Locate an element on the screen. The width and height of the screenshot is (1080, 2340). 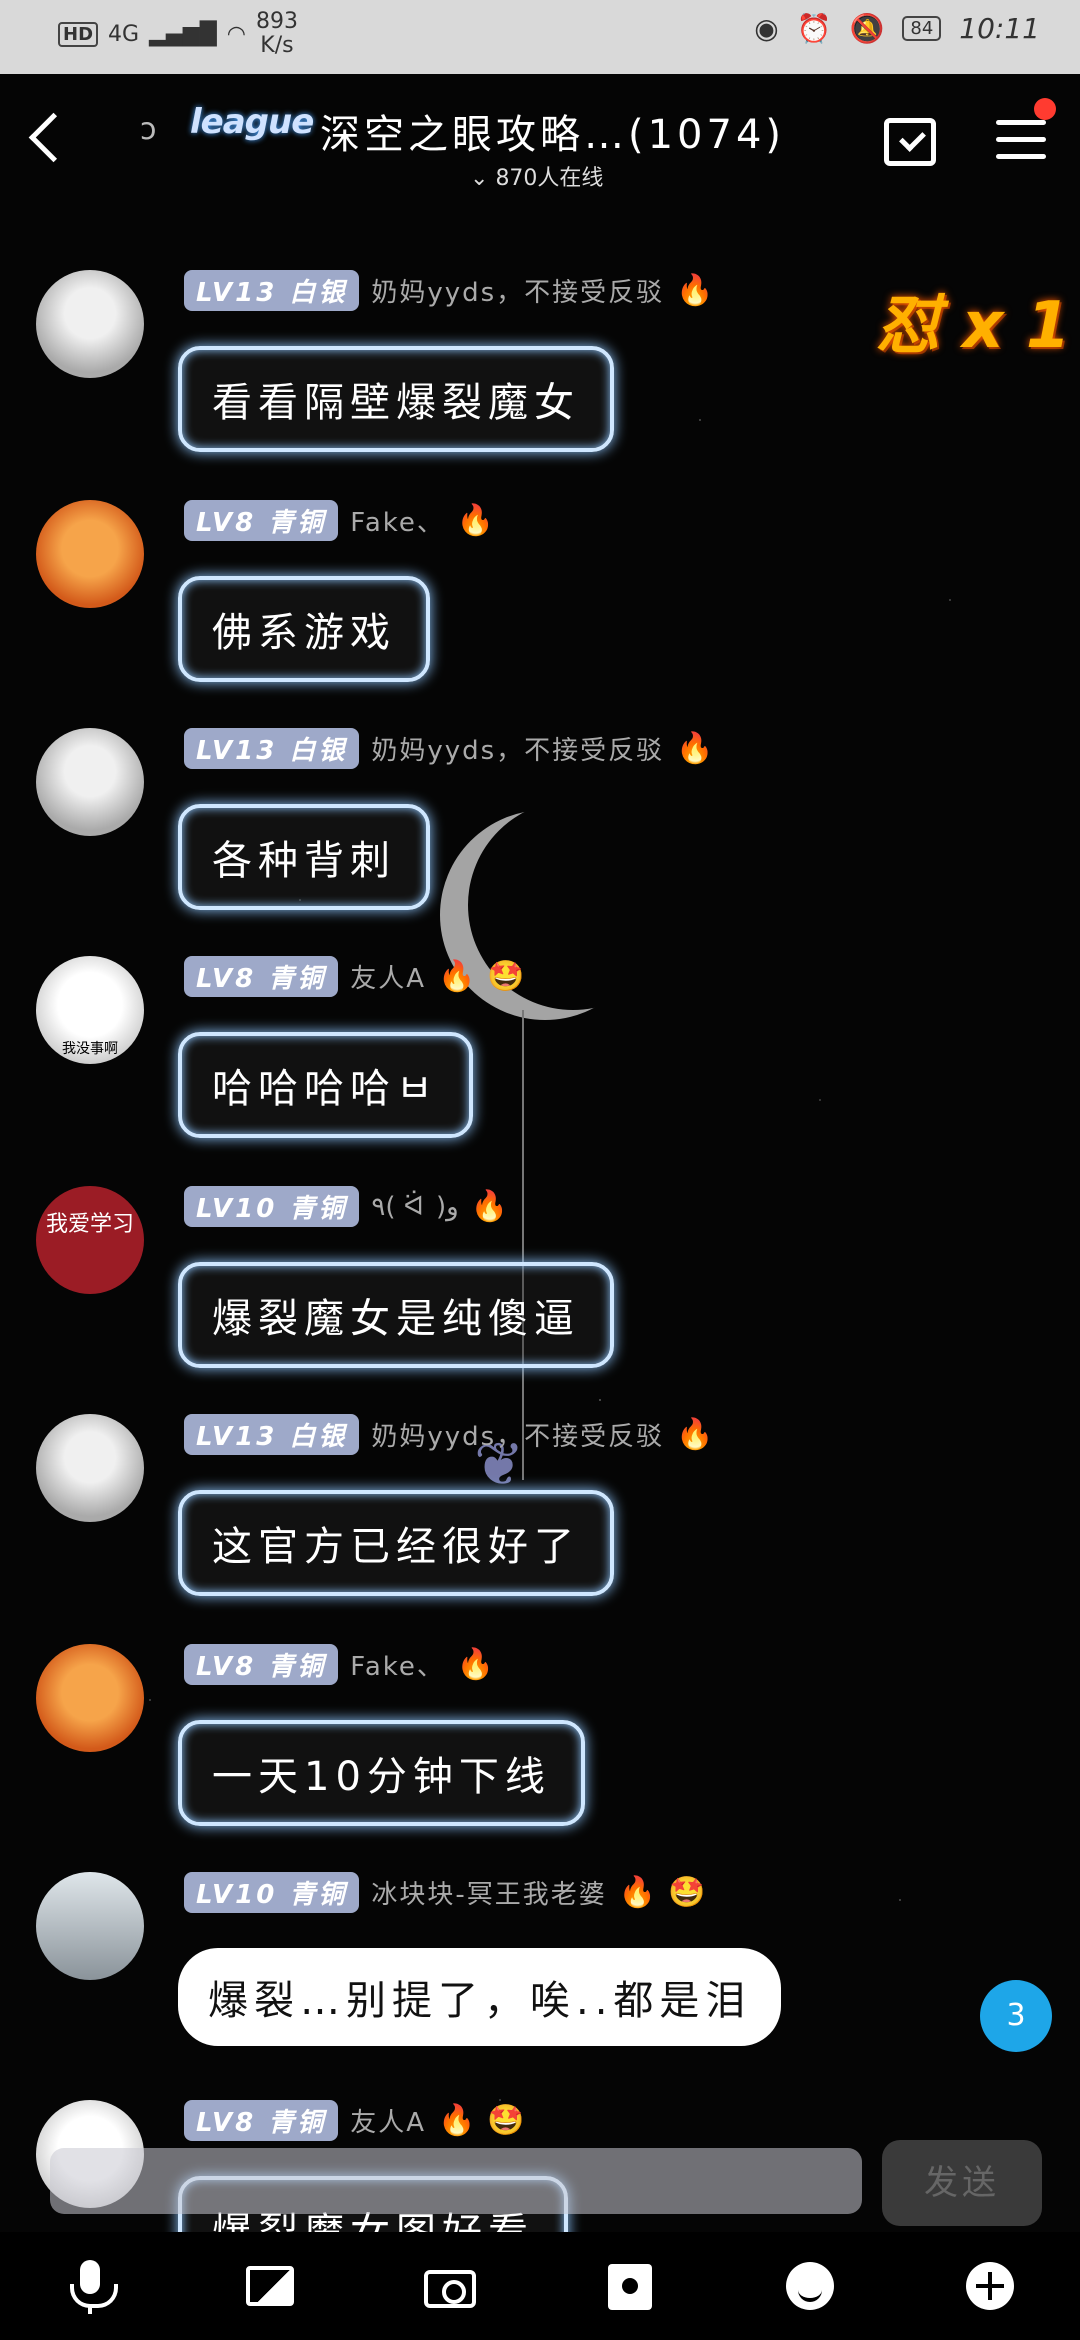
chat-header: ↄ league 深空之眼攻略…(1074) ⌄ 870人在线 is located at coordinates (540, 139).